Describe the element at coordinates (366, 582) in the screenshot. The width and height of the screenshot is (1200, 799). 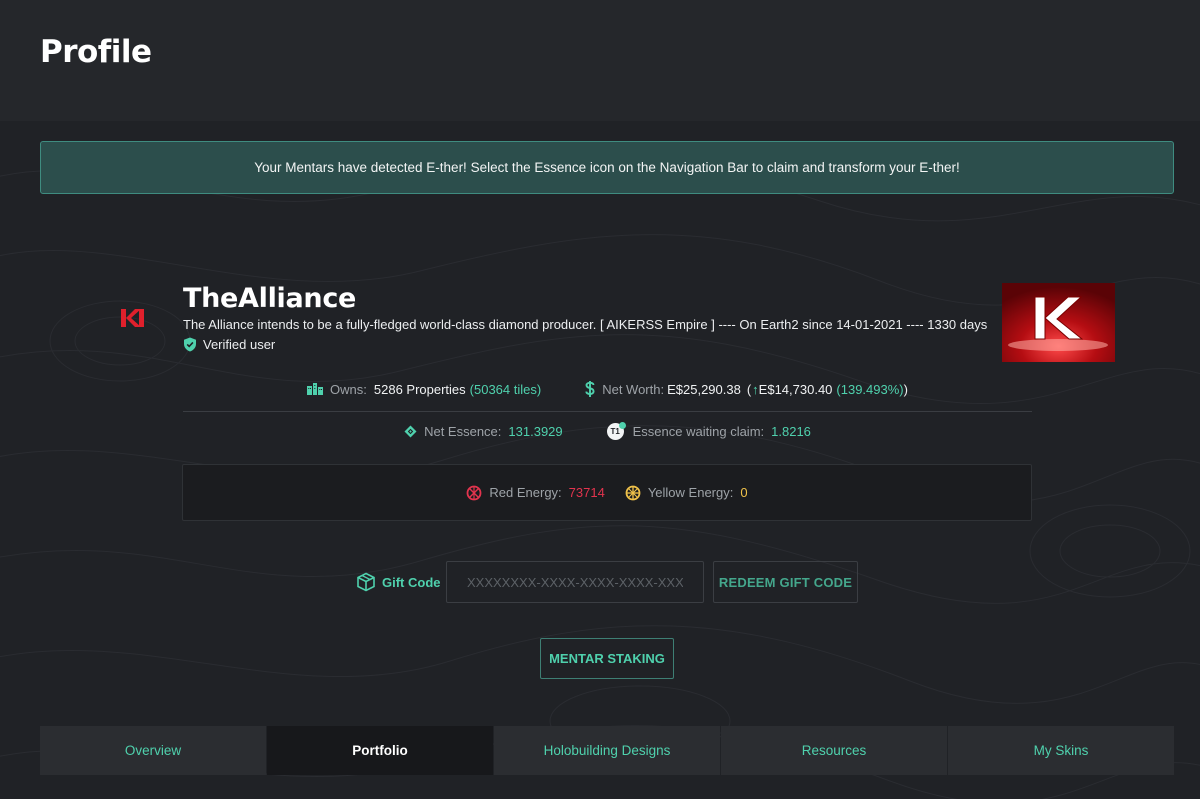
I see `gift-cube-icon` at that location.